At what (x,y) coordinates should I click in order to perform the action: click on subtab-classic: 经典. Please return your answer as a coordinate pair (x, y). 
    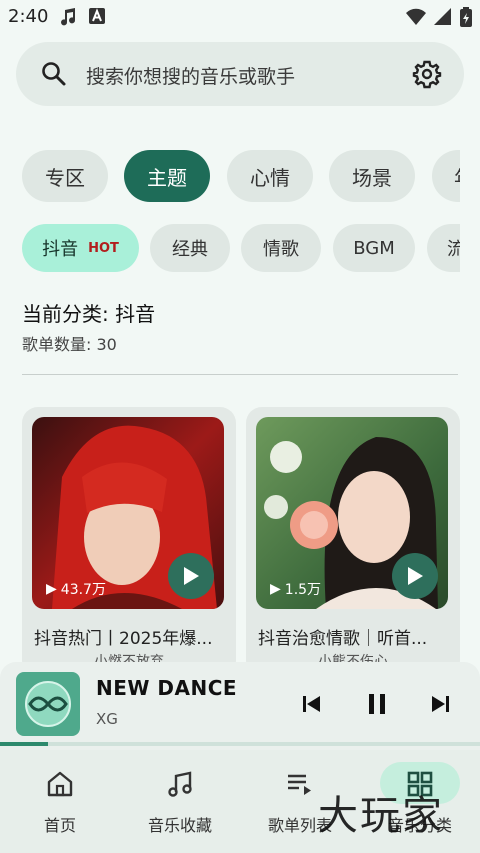
    Looking at the image, I should click on (190, 248).